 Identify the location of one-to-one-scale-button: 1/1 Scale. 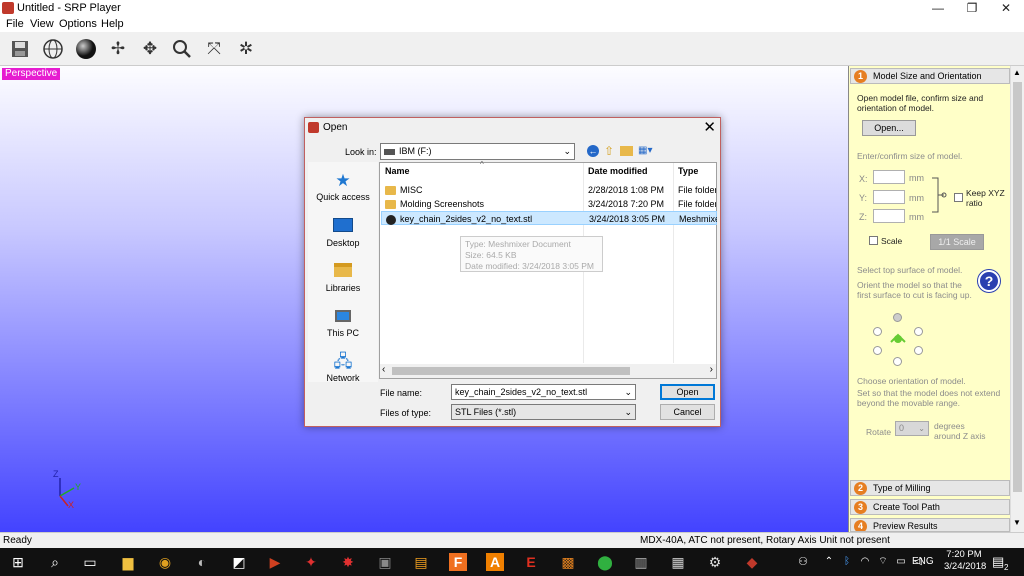
(957, 242).